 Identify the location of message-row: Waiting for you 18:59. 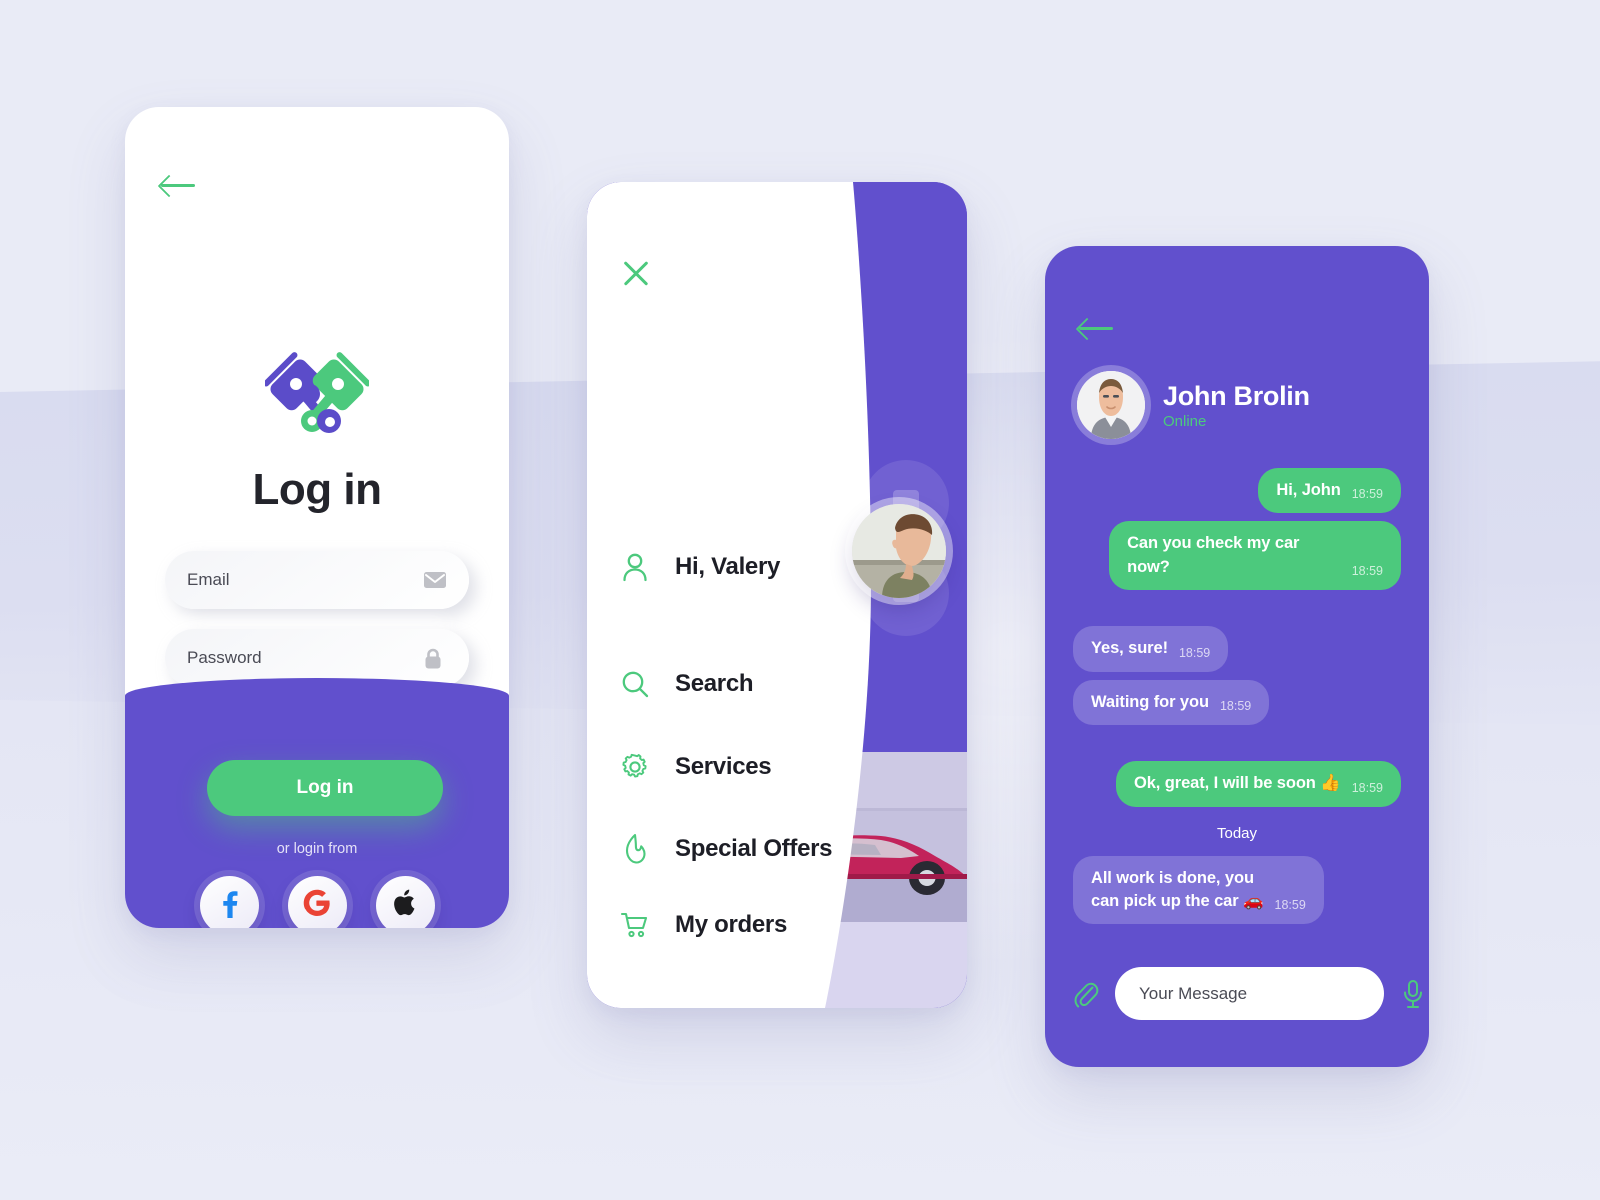
(1237, 702).